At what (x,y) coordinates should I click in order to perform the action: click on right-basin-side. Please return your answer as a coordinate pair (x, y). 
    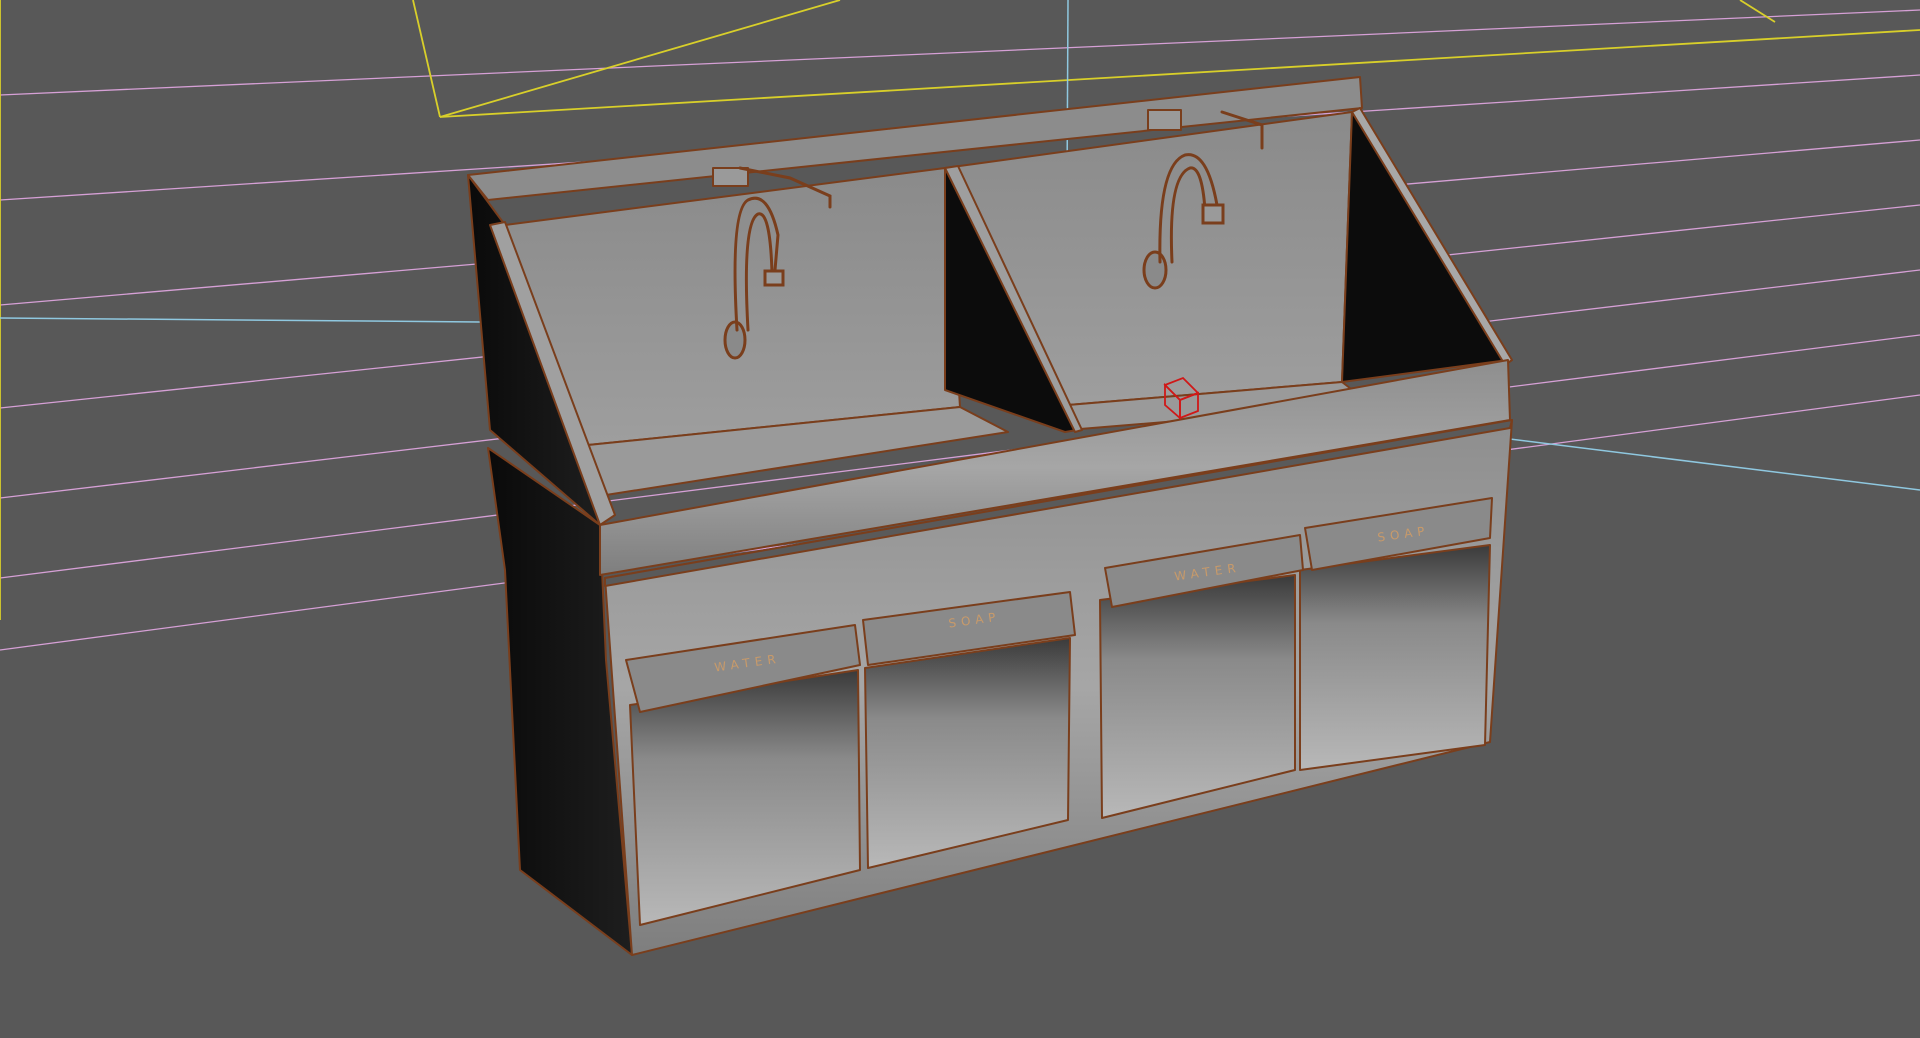
    Looking at the image, I should click on (1425, 247).